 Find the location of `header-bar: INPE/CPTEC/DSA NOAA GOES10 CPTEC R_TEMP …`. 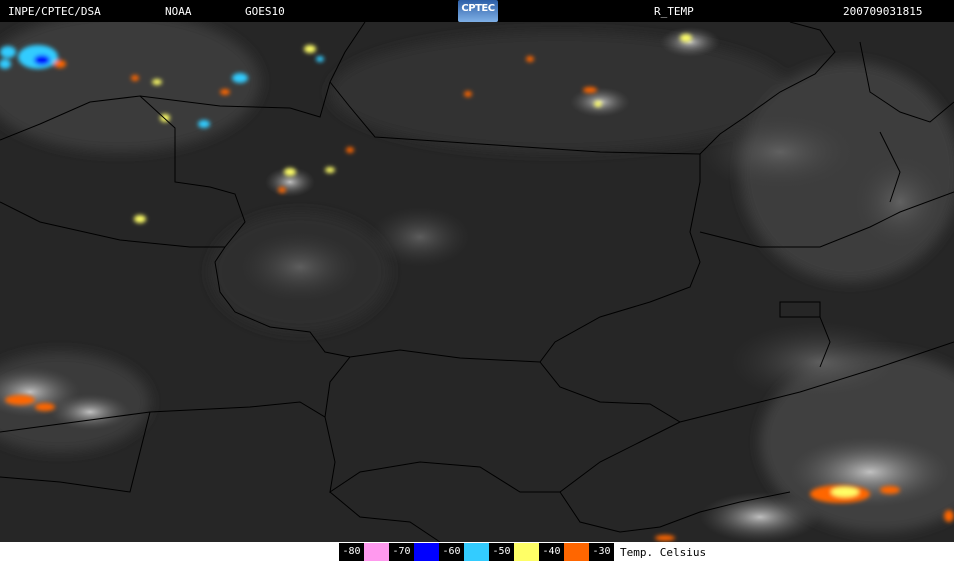

header-bar: INPE/CPTEC/DSA NOAA GOES10 CPTEC R_TEMP … is located at coordinates (477, 11).